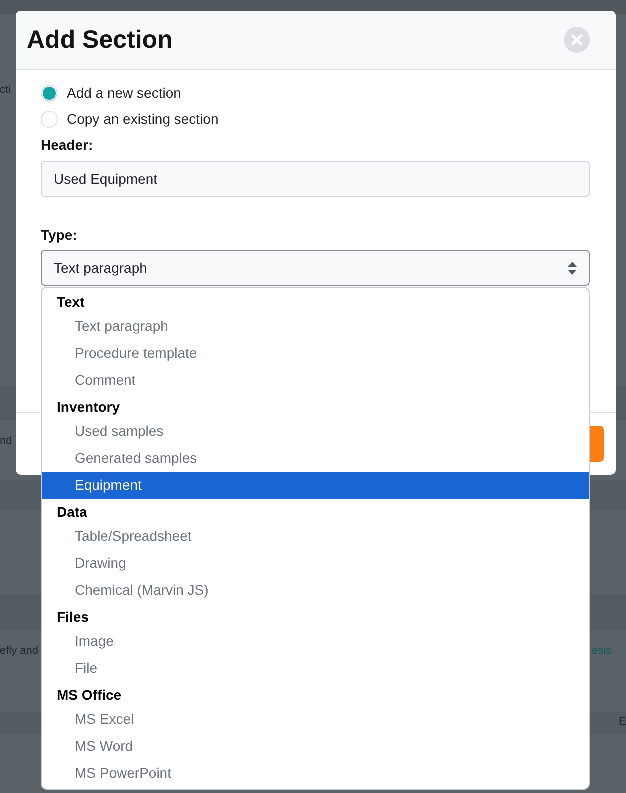 Image resolution: width=626 pixels, height=793 pixels. I want to click on option-group-label: Data, so click(72, 512).